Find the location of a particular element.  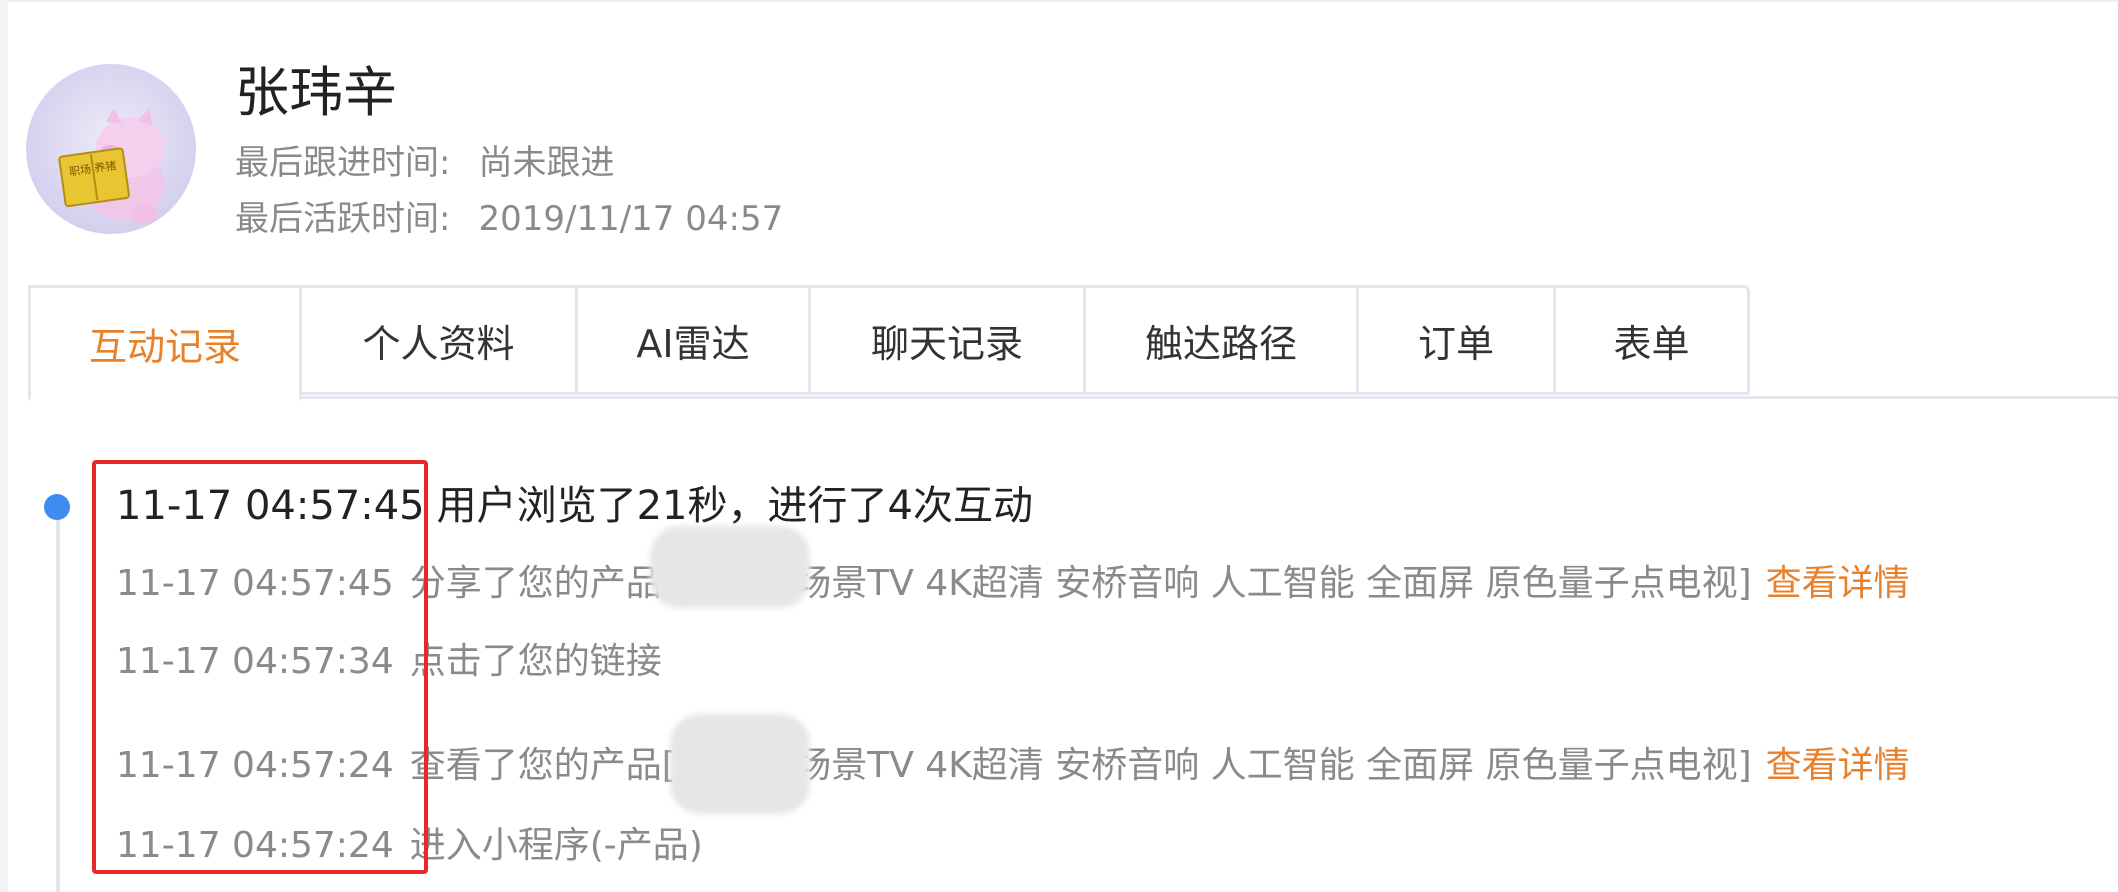

summary-text: 用户浏览了21秒，进行了4次互动 is located at coordinates (734, 506).